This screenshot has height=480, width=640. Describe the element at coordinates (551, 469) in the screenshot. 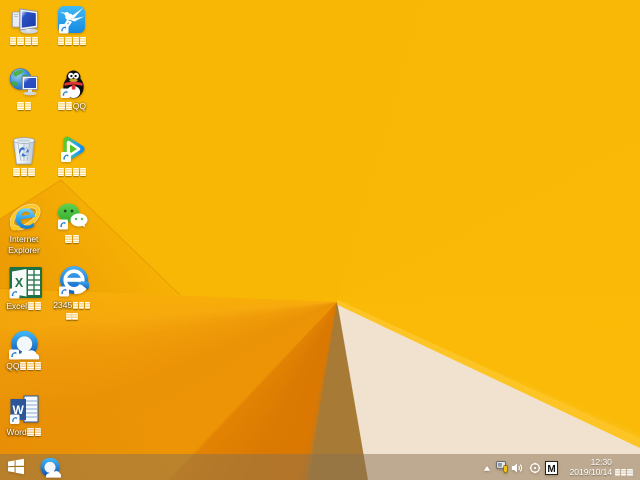

I see `svg-text: M` at that location.